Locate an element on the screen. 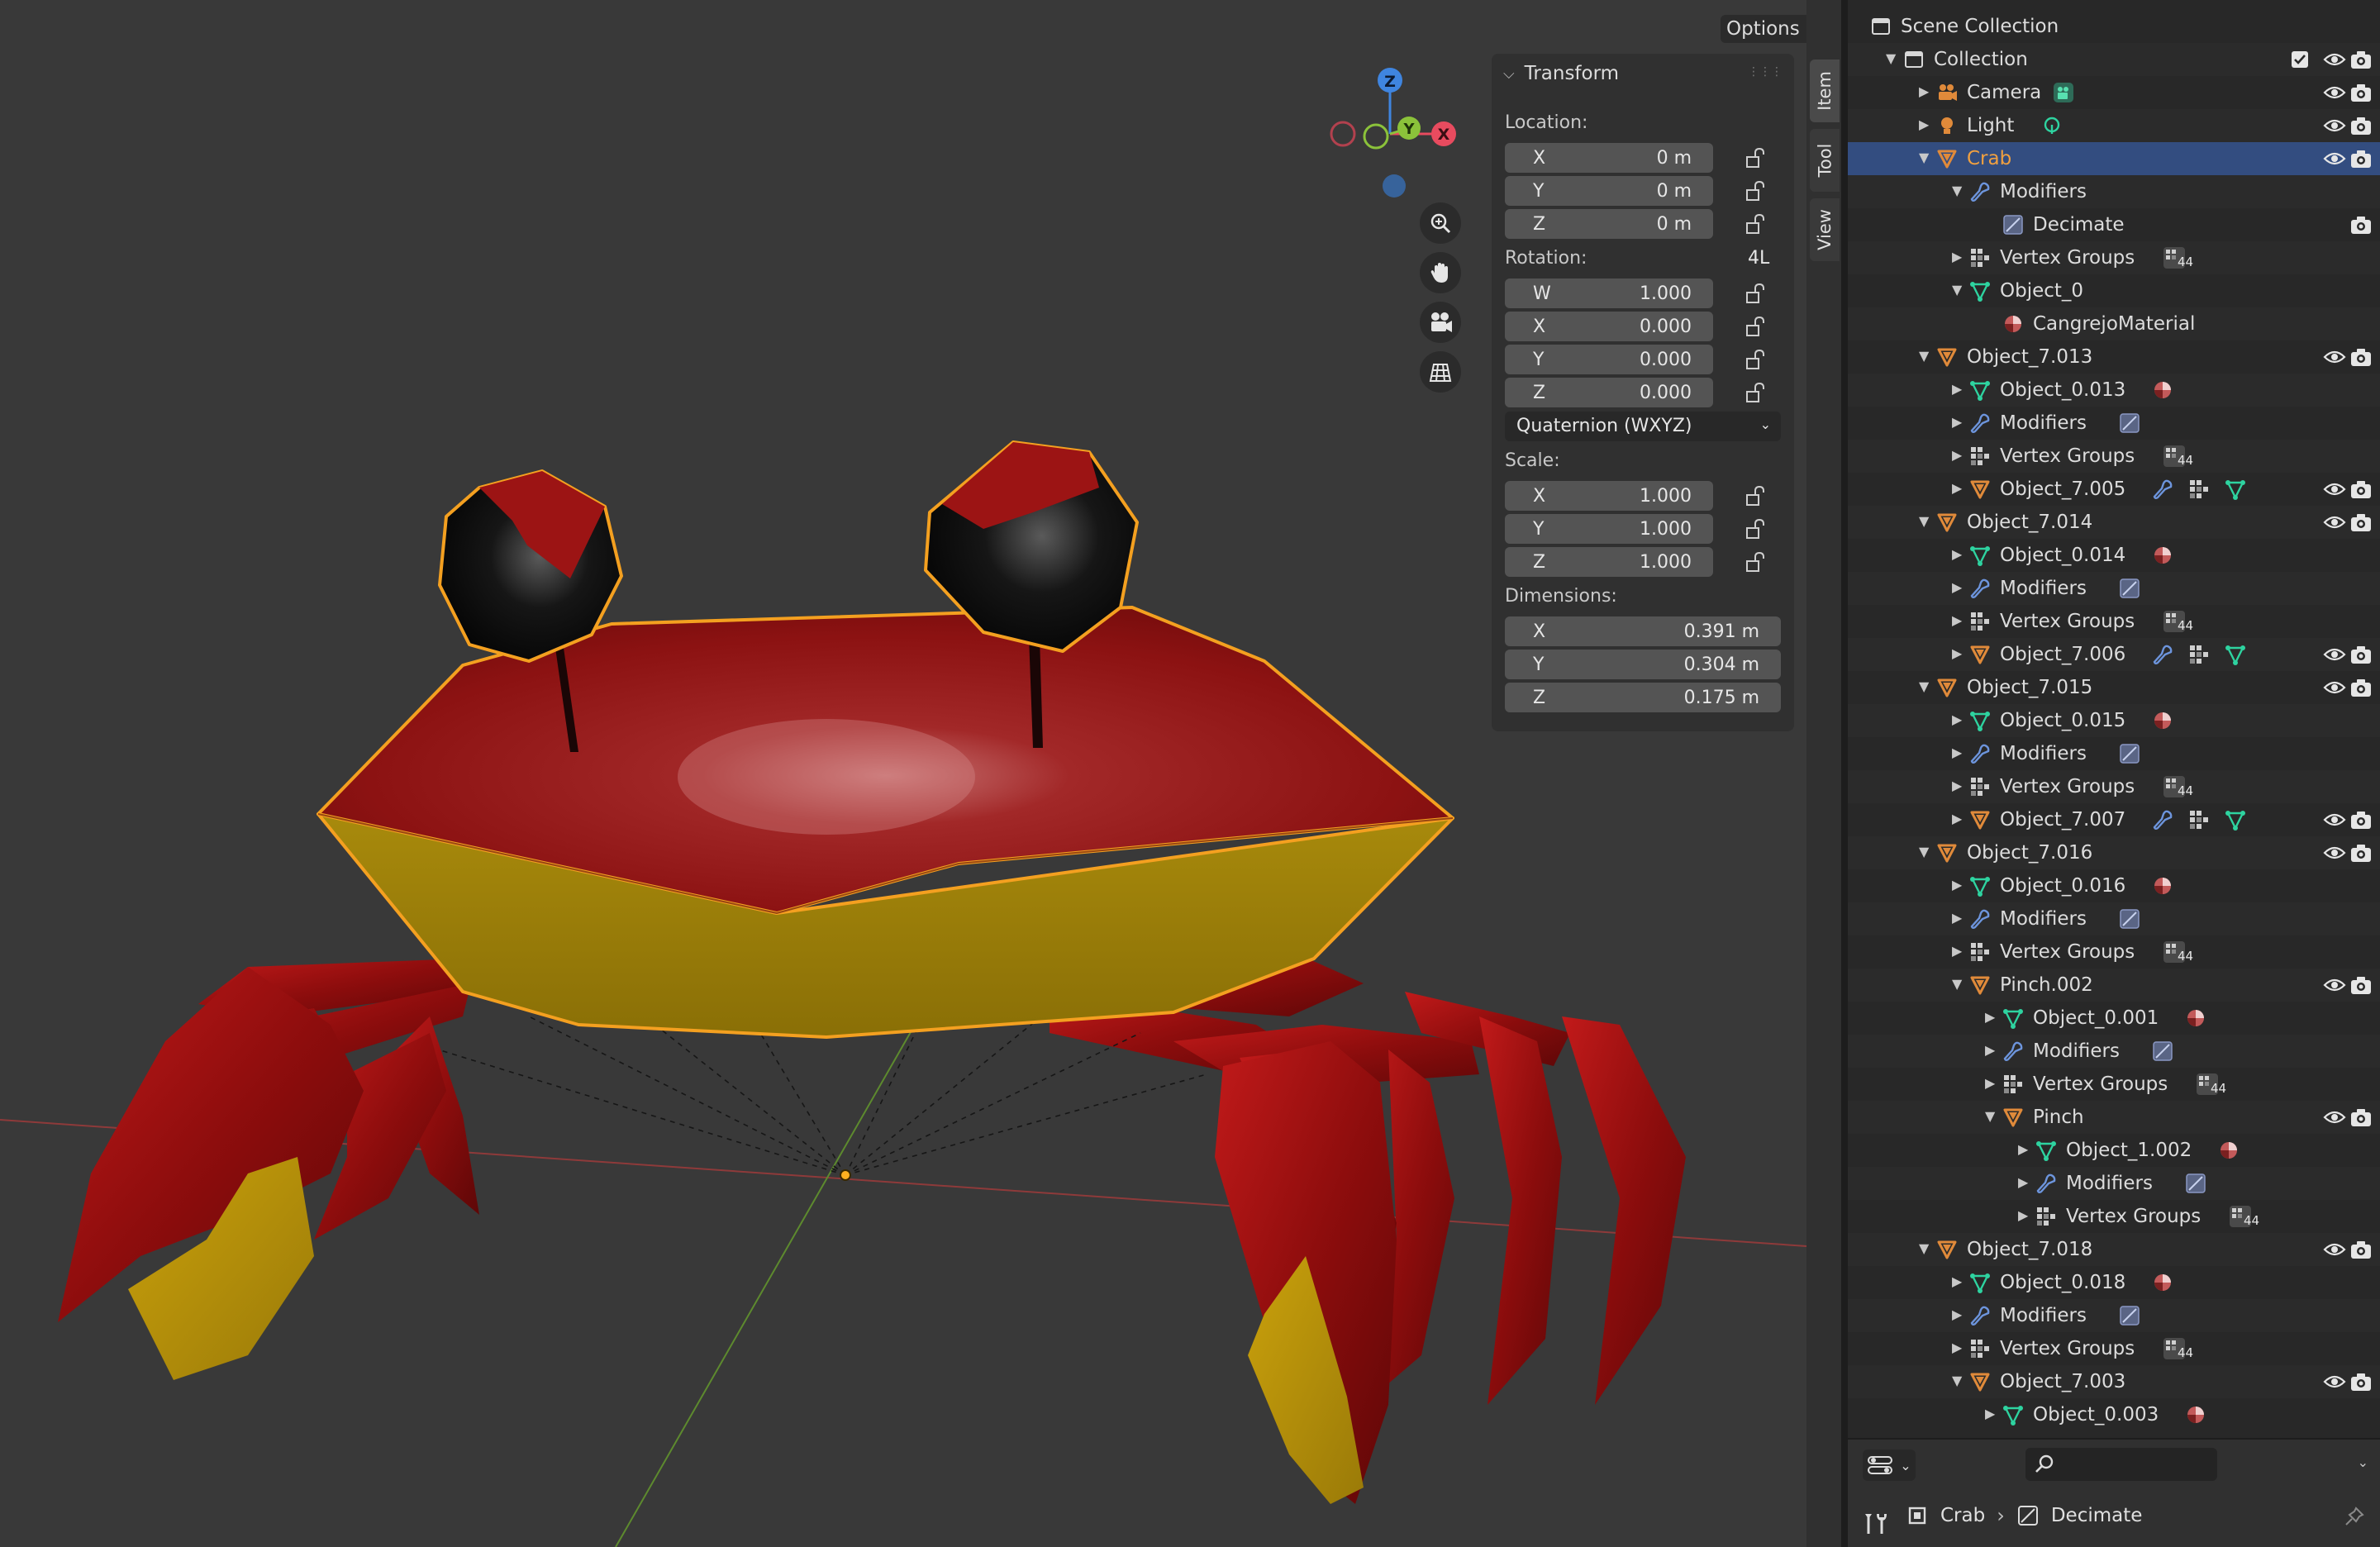 Image resolution: width=2380 pixels, height=1547 pixels. outliner-row: ▼ Object_7.015 is located at coordinates (2114, 687).